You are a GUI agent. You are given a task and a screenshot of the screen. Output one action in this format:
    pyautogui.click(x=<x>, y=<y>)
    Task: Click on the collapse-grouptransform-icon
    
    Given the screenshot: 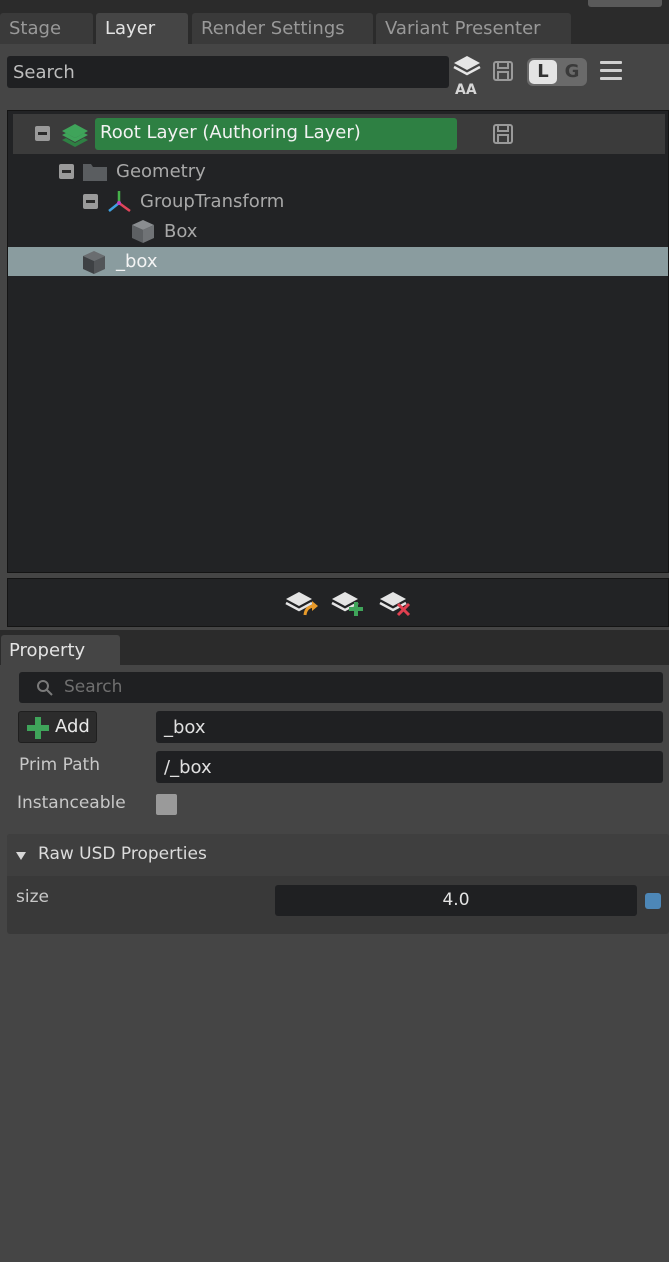 What is the action you would take?
    pyautogui.click(x=90, y=201)
    